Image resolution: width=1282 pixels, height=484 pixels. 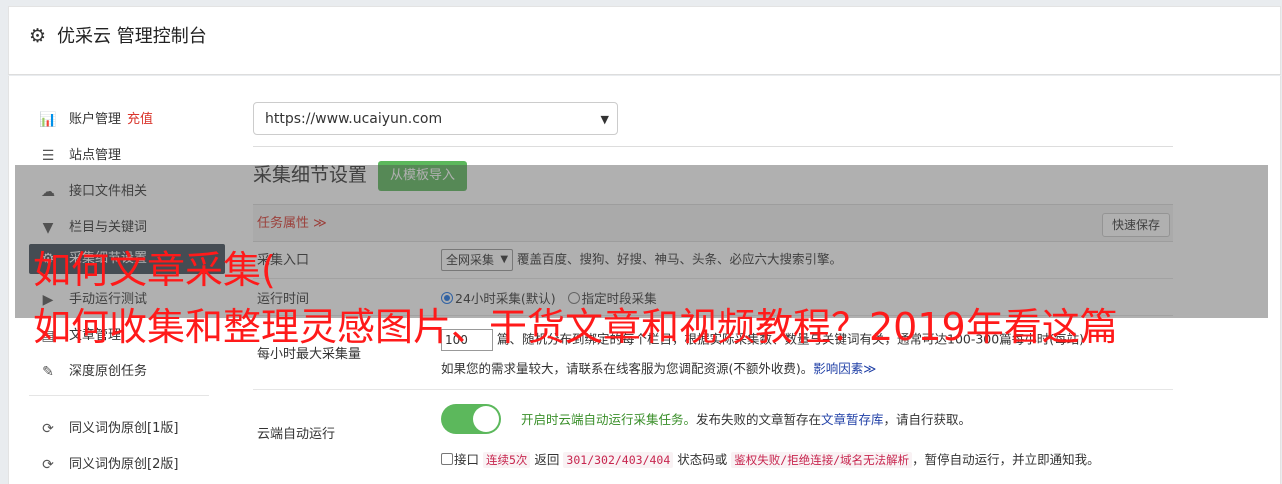 What do you see at coordinates (870, 368) in the screenshot?
I see `chevron-double-down-icon: ≫` at bounding box center [870, 368].